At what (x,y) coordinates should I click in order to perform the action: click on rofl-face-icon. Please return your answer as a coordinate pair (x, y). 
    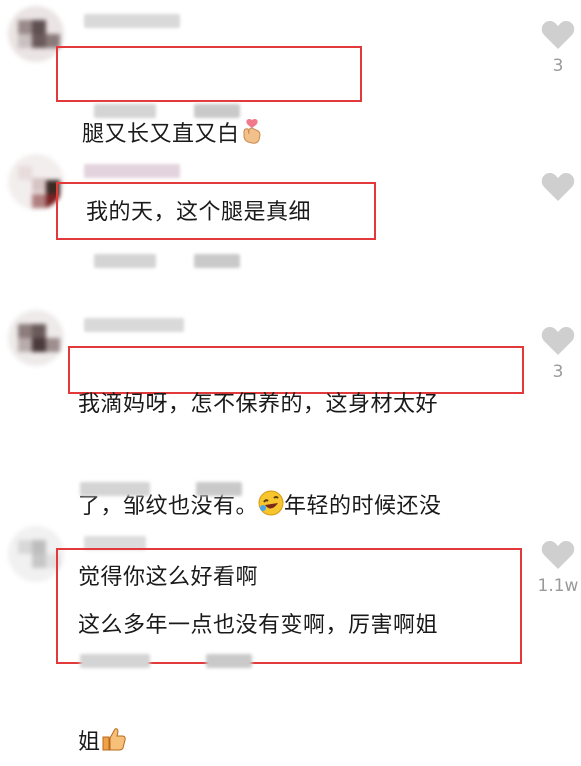
    Looking at the image, I should click on (271, 491).